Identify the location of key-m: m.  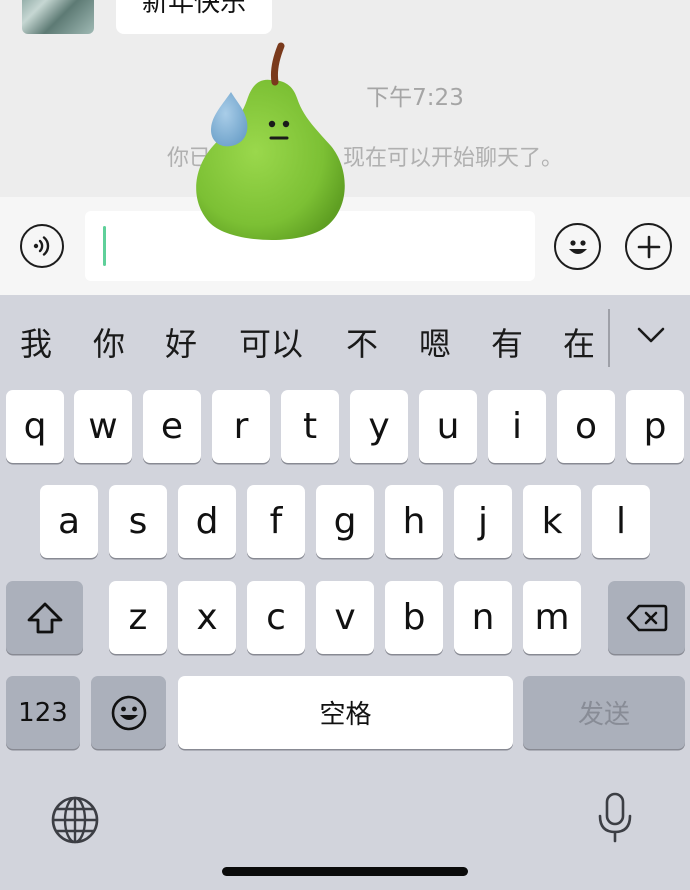
(552, 617).